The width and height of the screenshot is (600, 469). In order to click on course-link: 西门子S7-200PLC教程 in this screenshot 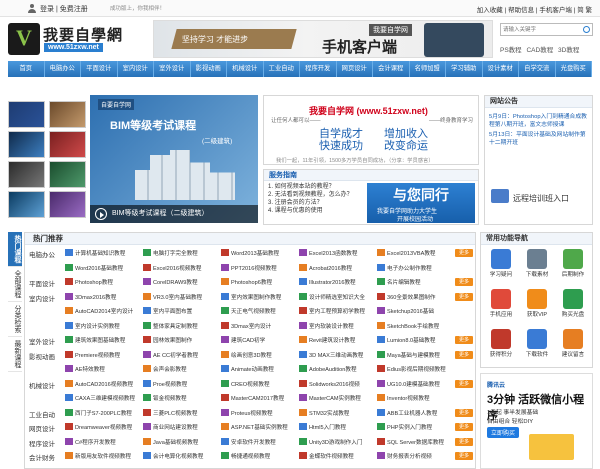, I will do `click(98, 412)`.